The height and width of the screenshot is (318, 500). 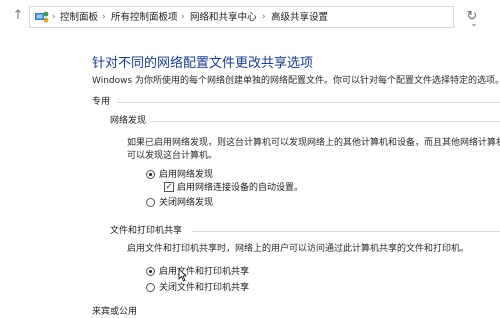 I want to click on option-label: 关闭网络发现, so click(x=186, y=203).